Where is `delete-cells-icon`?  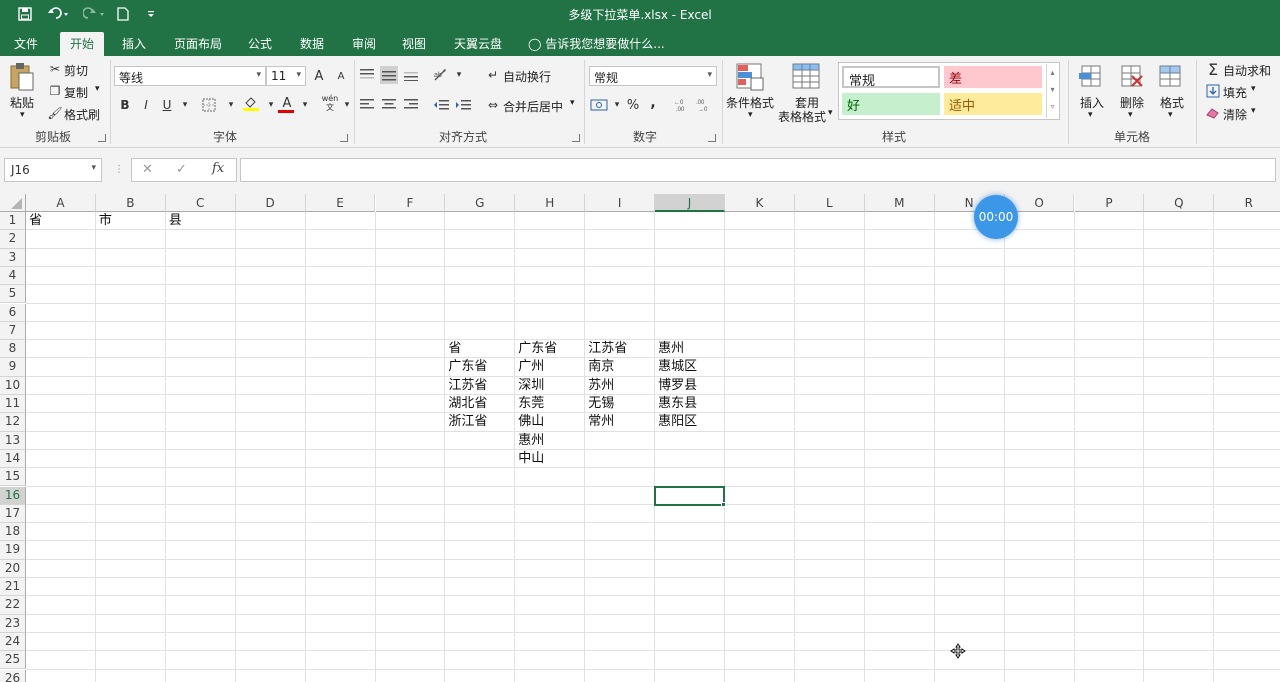 delete-cells-icon is located at coordinates (1132, 77).